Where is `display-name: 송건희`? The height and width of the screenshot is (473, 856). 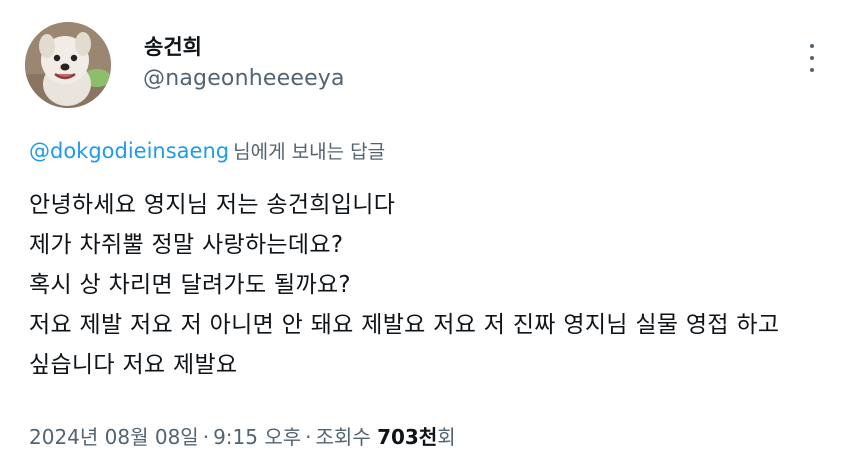
display-name: 송건희 is located at coordinates (173, 47).